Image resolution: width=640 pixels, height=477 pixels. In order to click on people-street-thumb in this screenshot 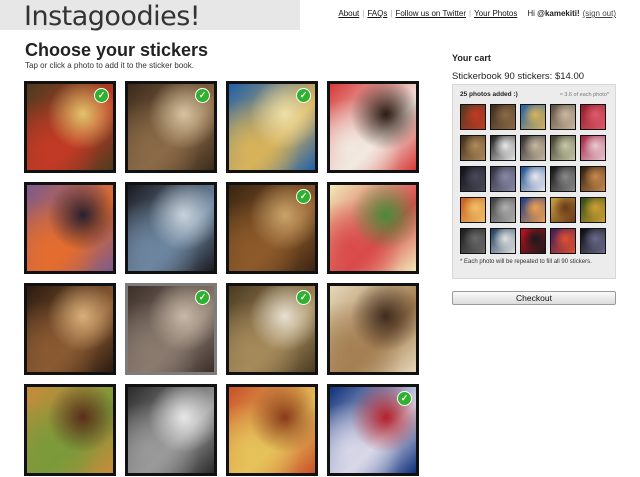, I will do `click(503, 117)`.